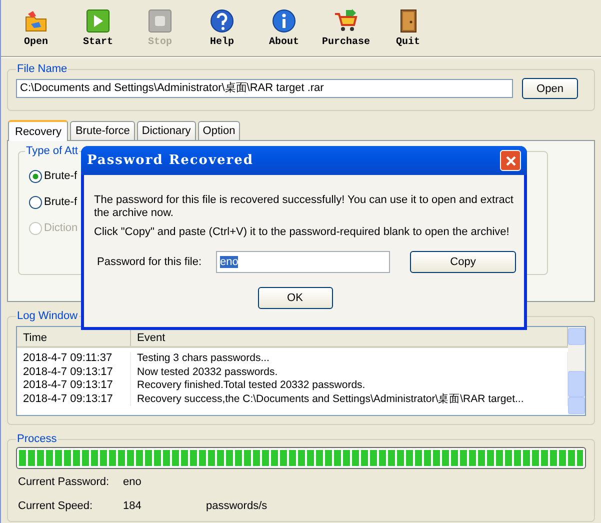  Describe the element at coordinates (550, 88) in the screenshot. I see `open-button: Open` at that location.